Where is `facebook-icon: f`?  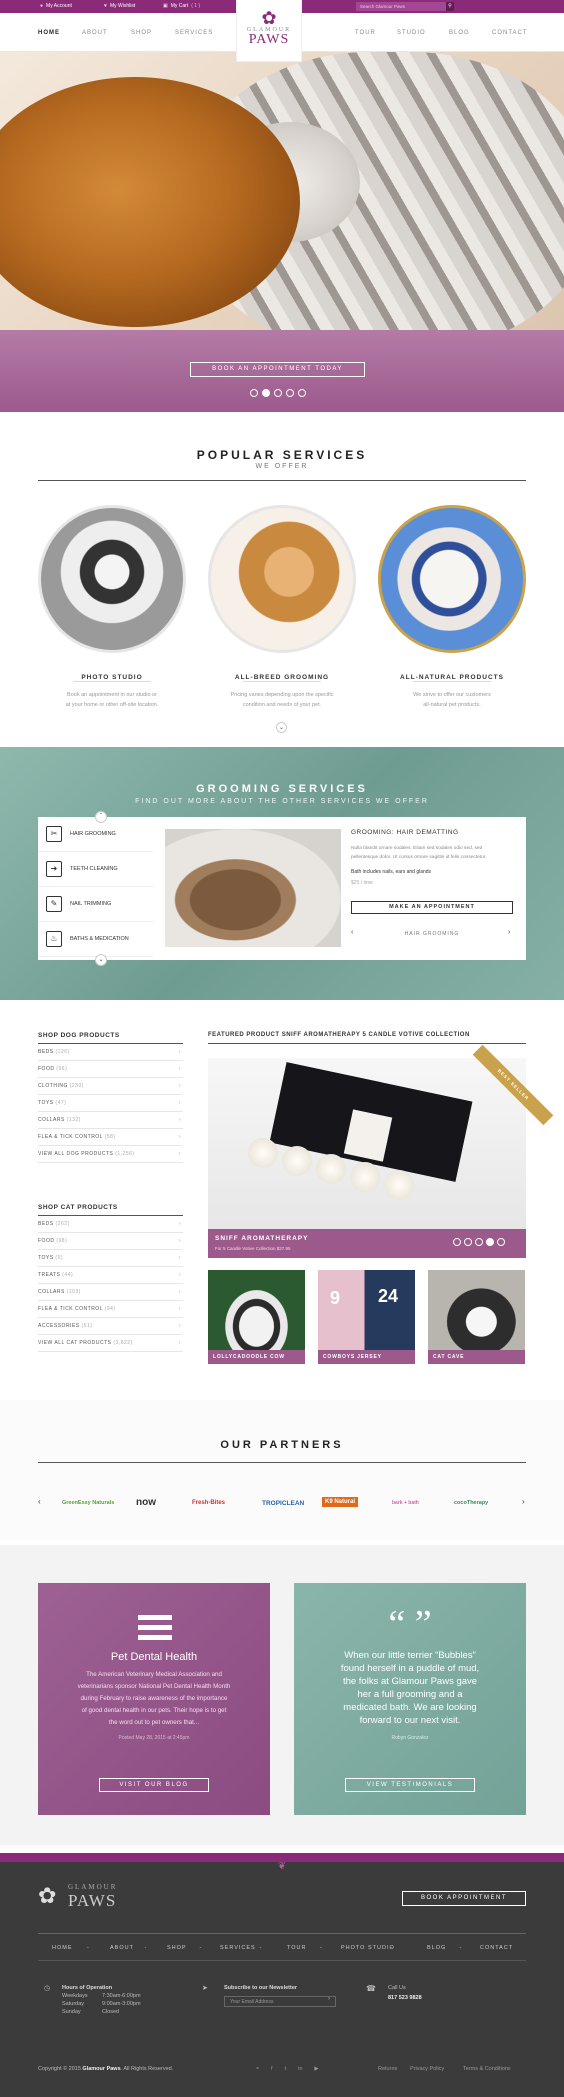
facebook-icon: f is located at coordinates (272, 2069).